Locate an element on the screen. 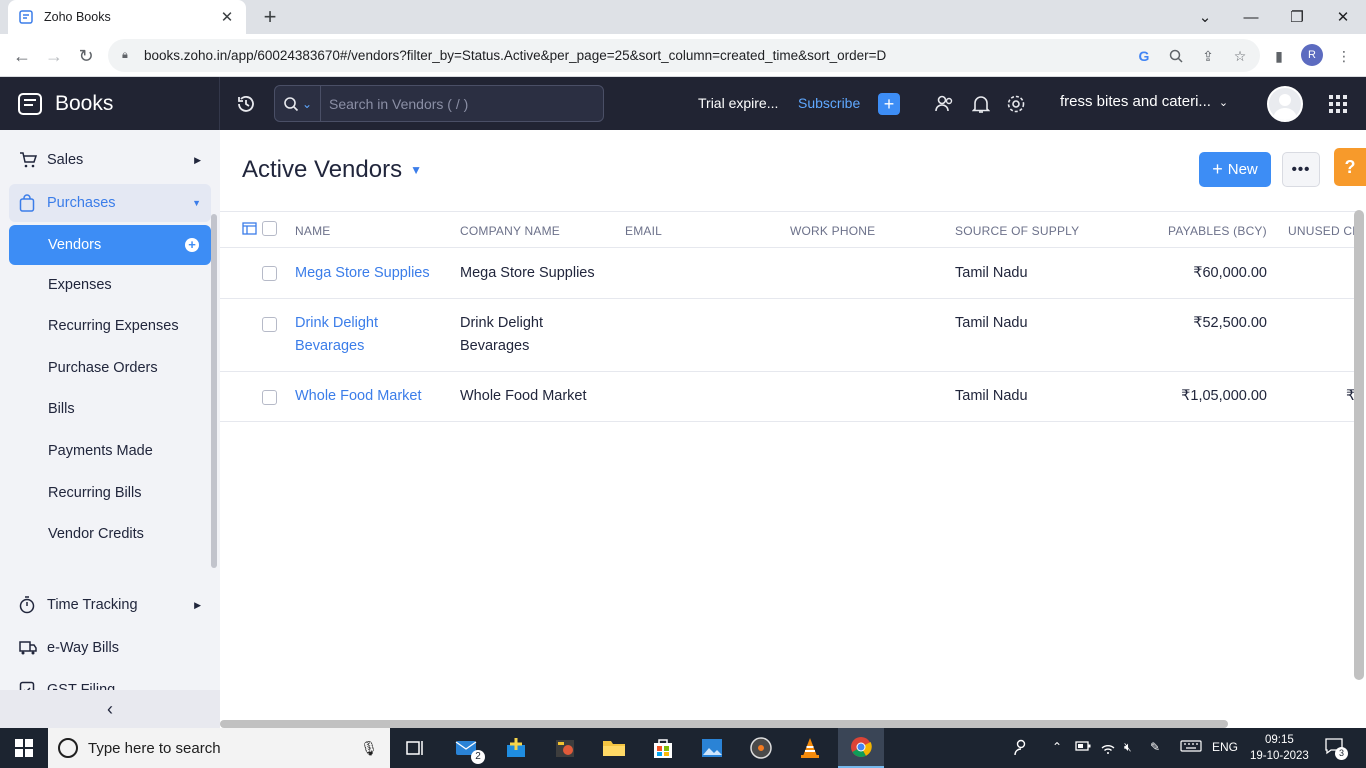 The height and width of the screenshot is (768, 1366). show-hidden-icons-chevron-icon: ⌃ is located at coordinates (1057, 747).